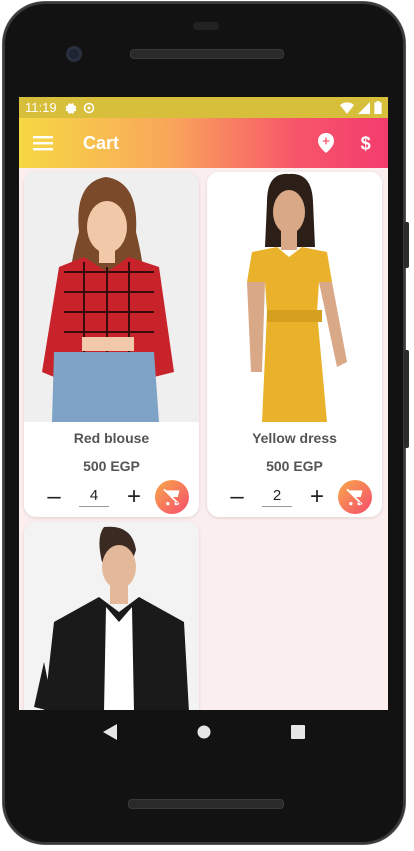 This screenshot has height=851, width=414. I want to click on status-bar: 11:19, so click(203, 107).